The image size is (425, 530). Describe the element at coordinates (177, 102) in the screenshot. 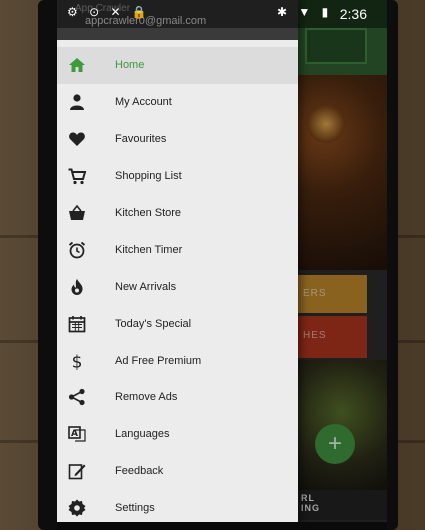

I see `drawer-item-my-account: My Account` at that location.